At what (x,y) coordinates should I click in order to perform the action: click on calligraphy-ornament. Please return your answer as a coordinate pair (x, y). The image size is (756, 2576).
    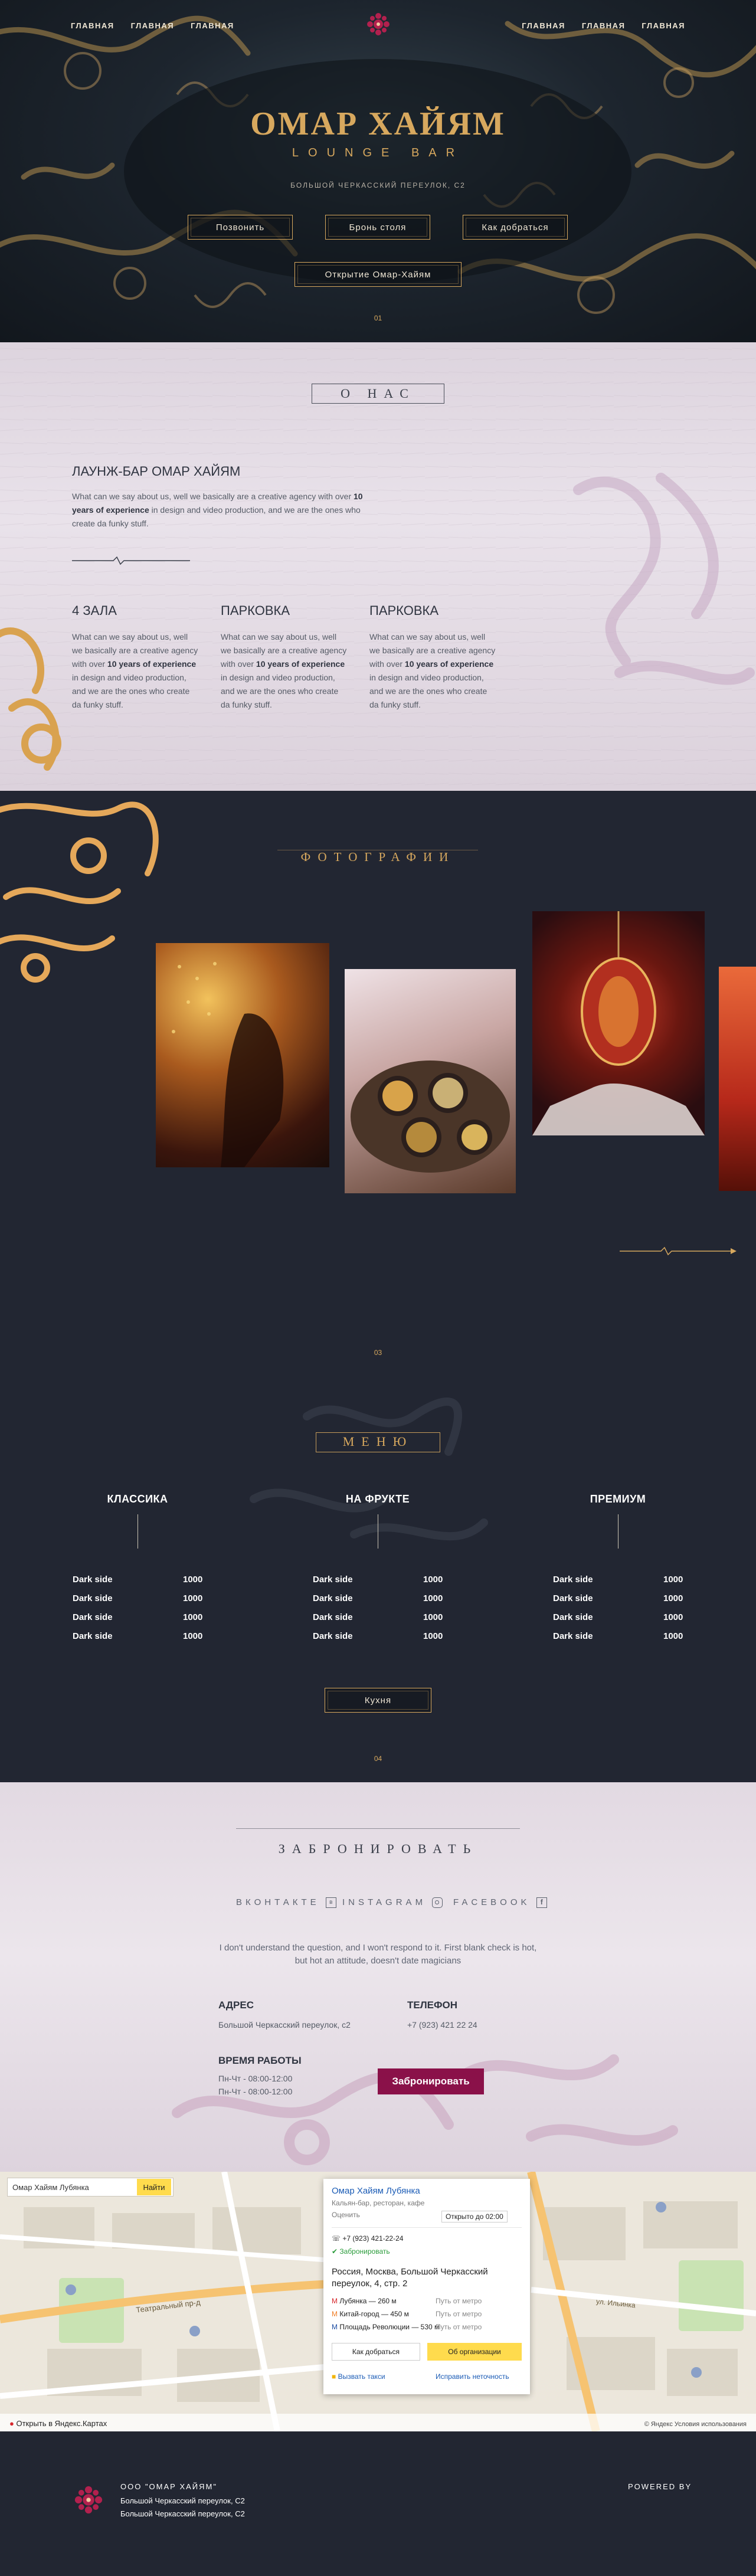
    Looking at the image, I should click on (79, 892).